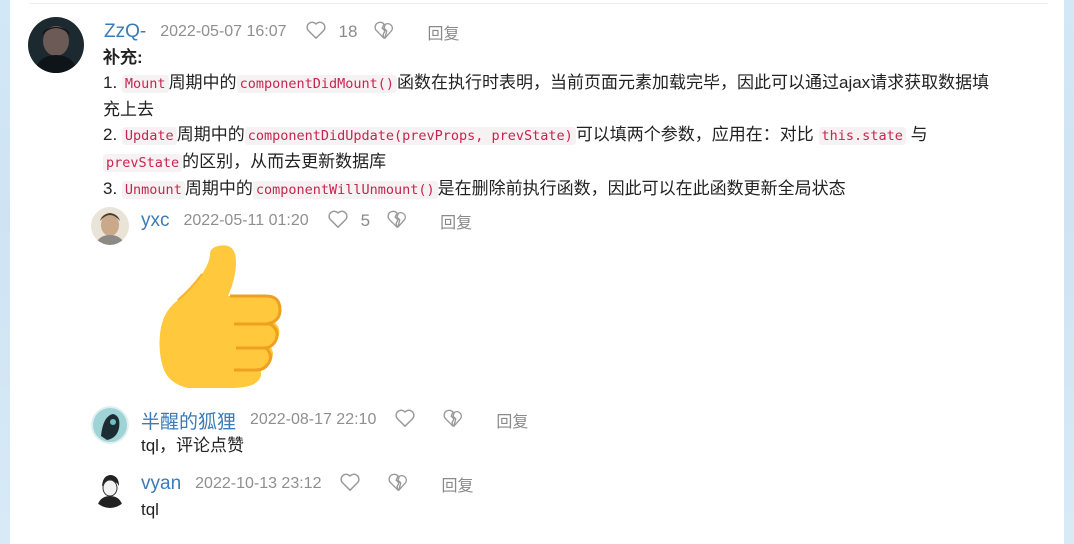 The image size is (1074, 544). I want to click on like-count: 18, so click(348, 31).